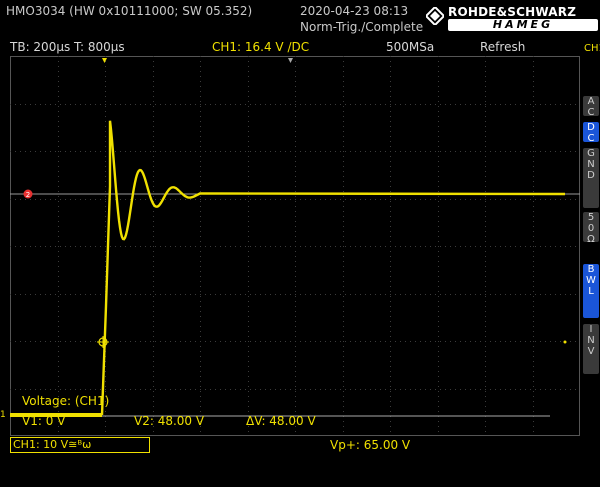  Describe the element at coordinates (591, 178) in the screenshot. I see `softkey-gnd: GND` at that location.